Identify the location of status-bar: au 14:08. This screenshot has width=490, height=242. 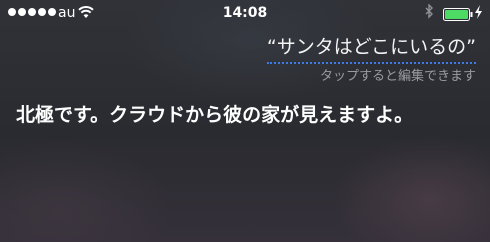
(245, 13).